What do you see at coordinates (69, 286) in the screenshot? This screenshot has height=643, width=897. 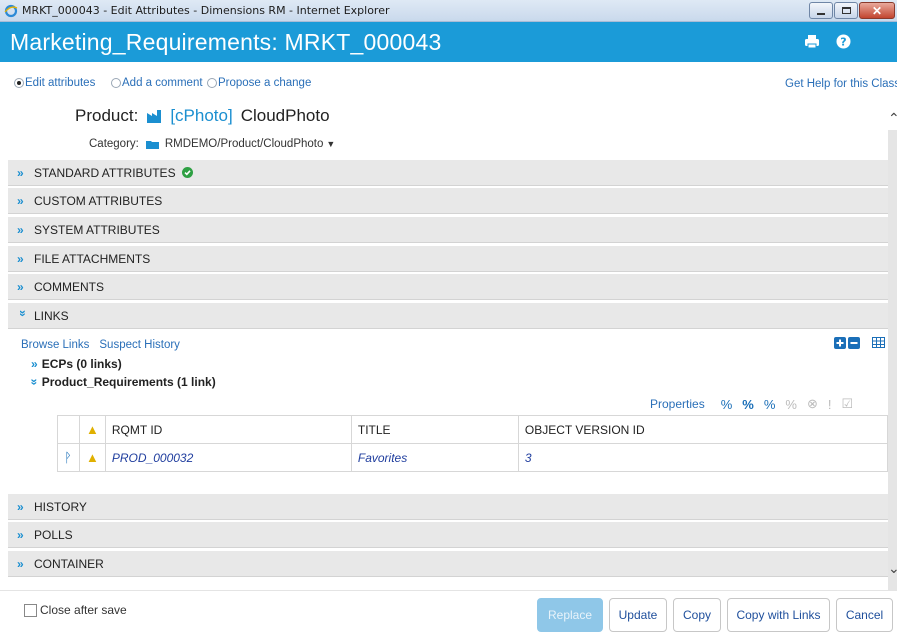 I see `section-title: COMMENTS` at bounding box center [69, 286].